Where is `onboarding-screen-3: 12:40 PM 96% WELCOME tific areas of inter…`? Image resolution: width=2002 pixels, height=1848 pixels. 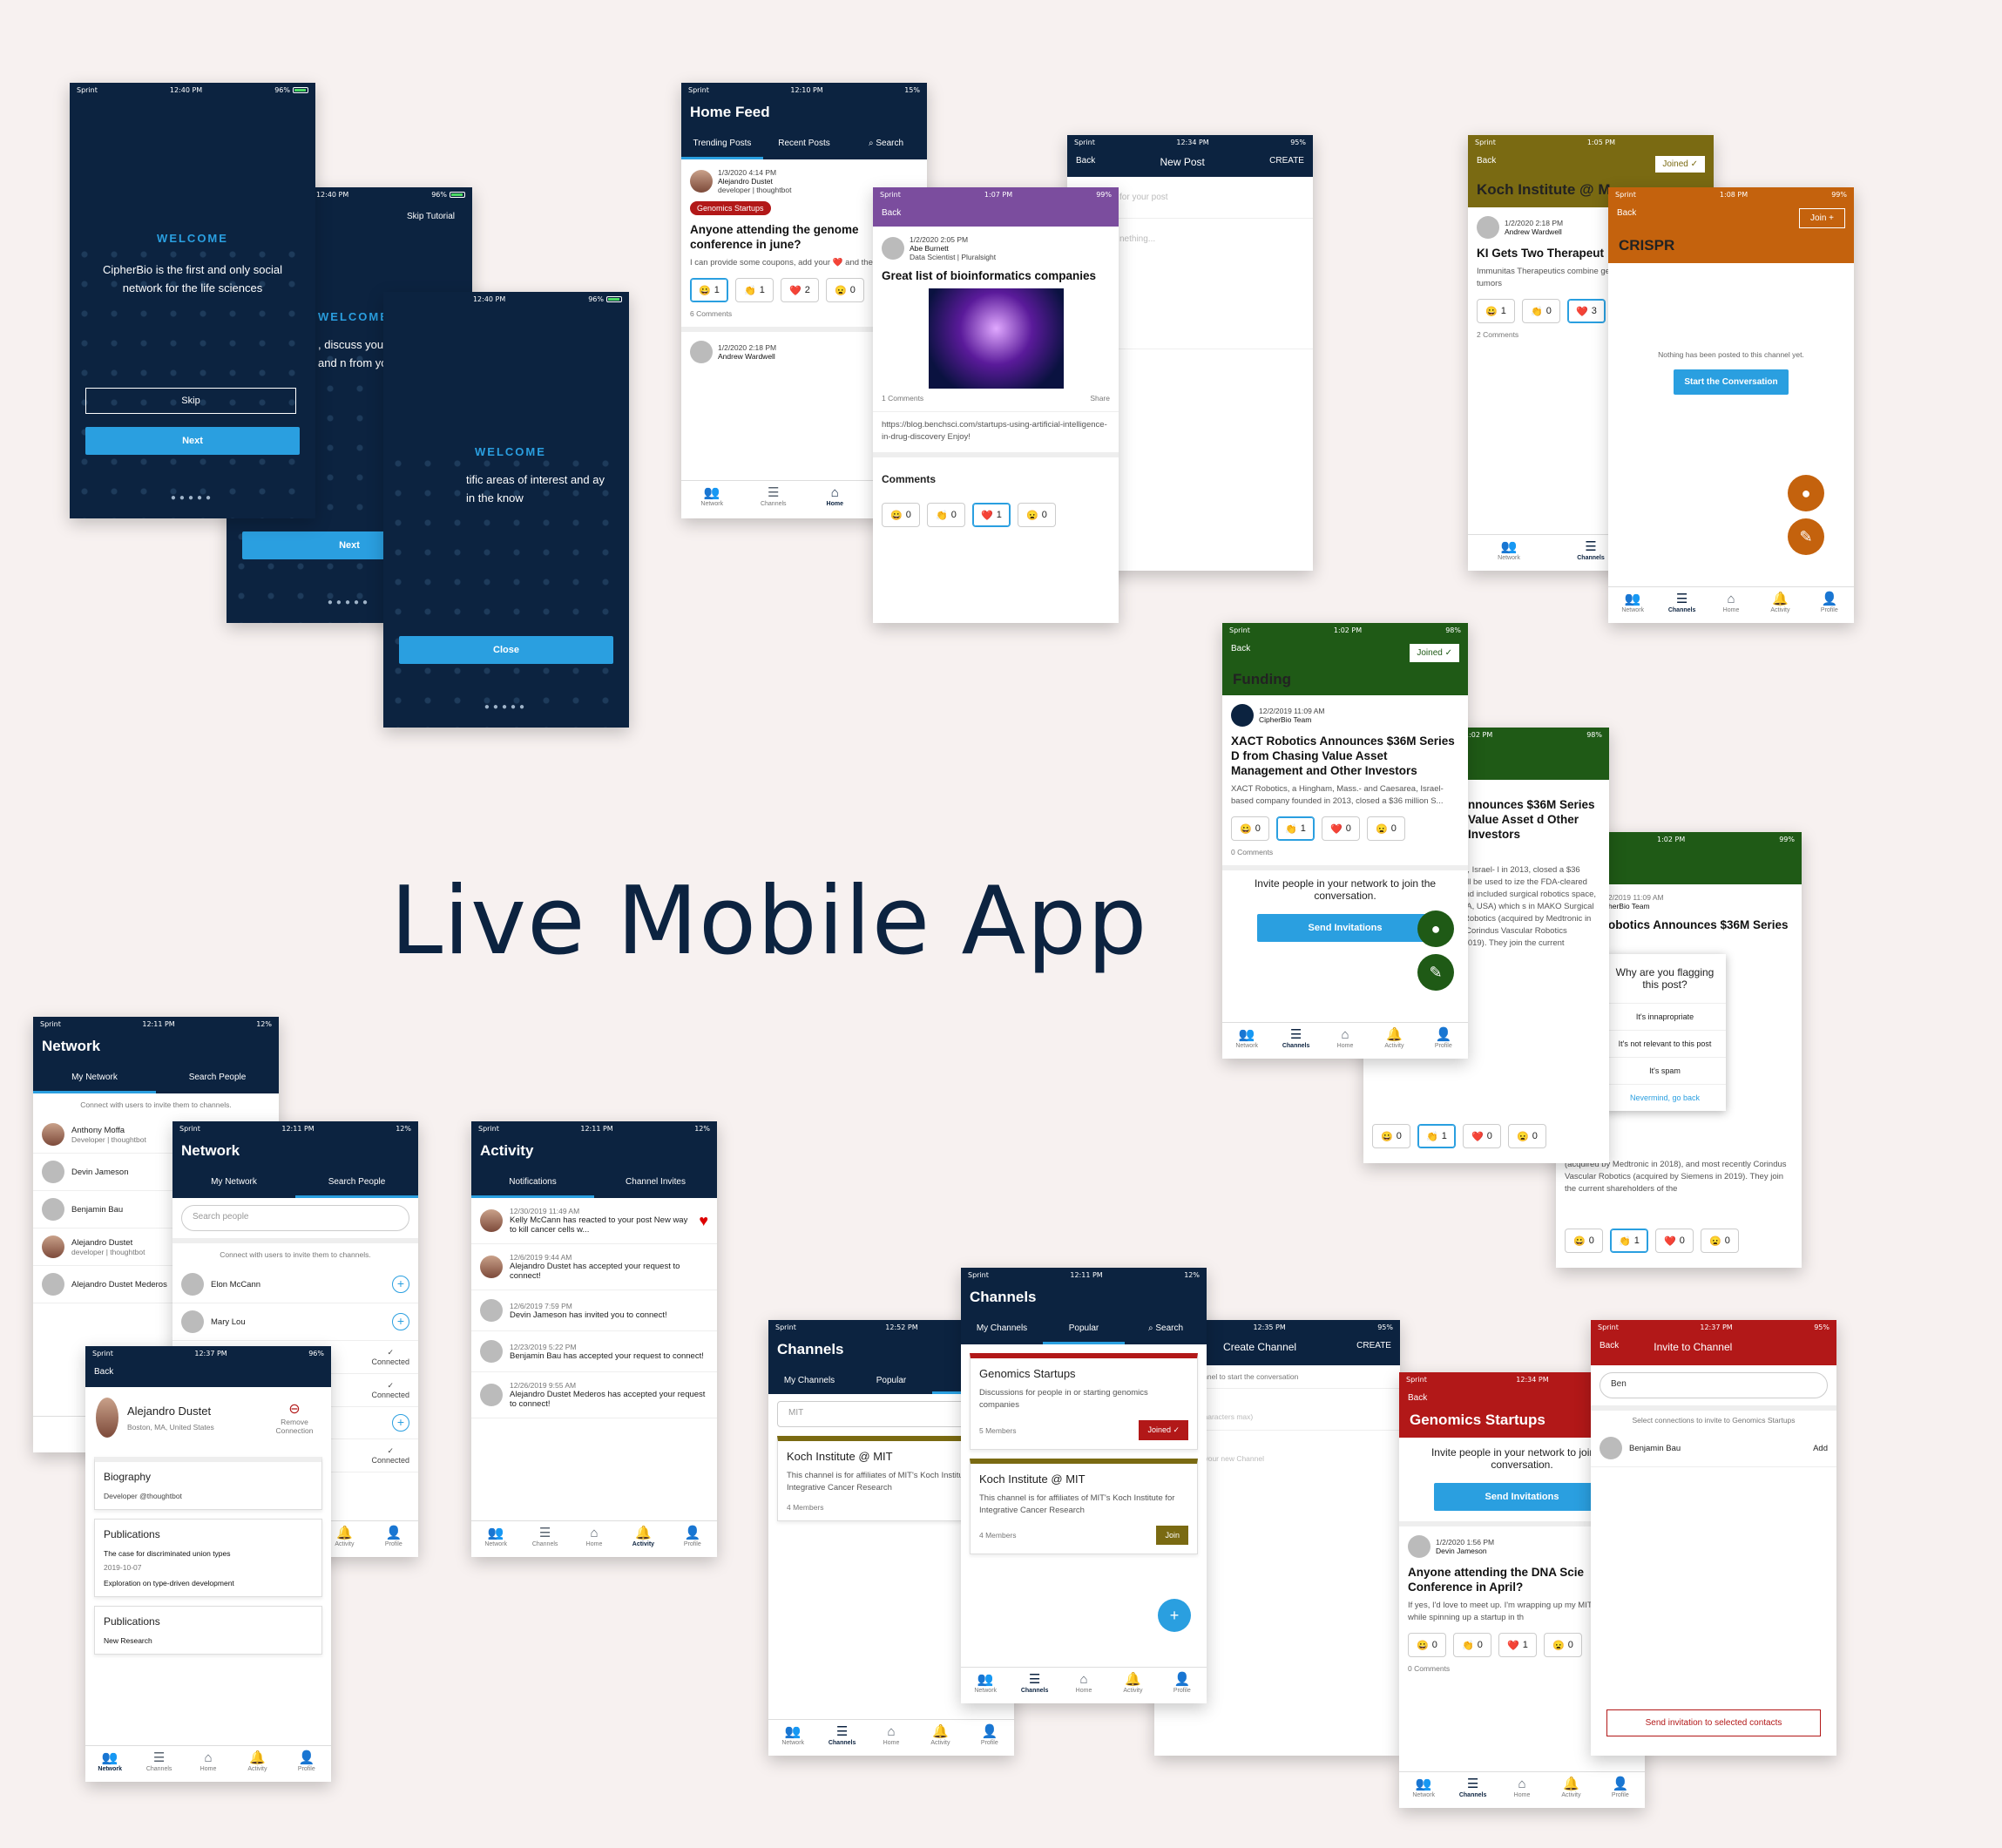 onboarding-screen-3: 12:40 PM 96% WELCOME tific areas of inter… is located at coordinates (506, 510).